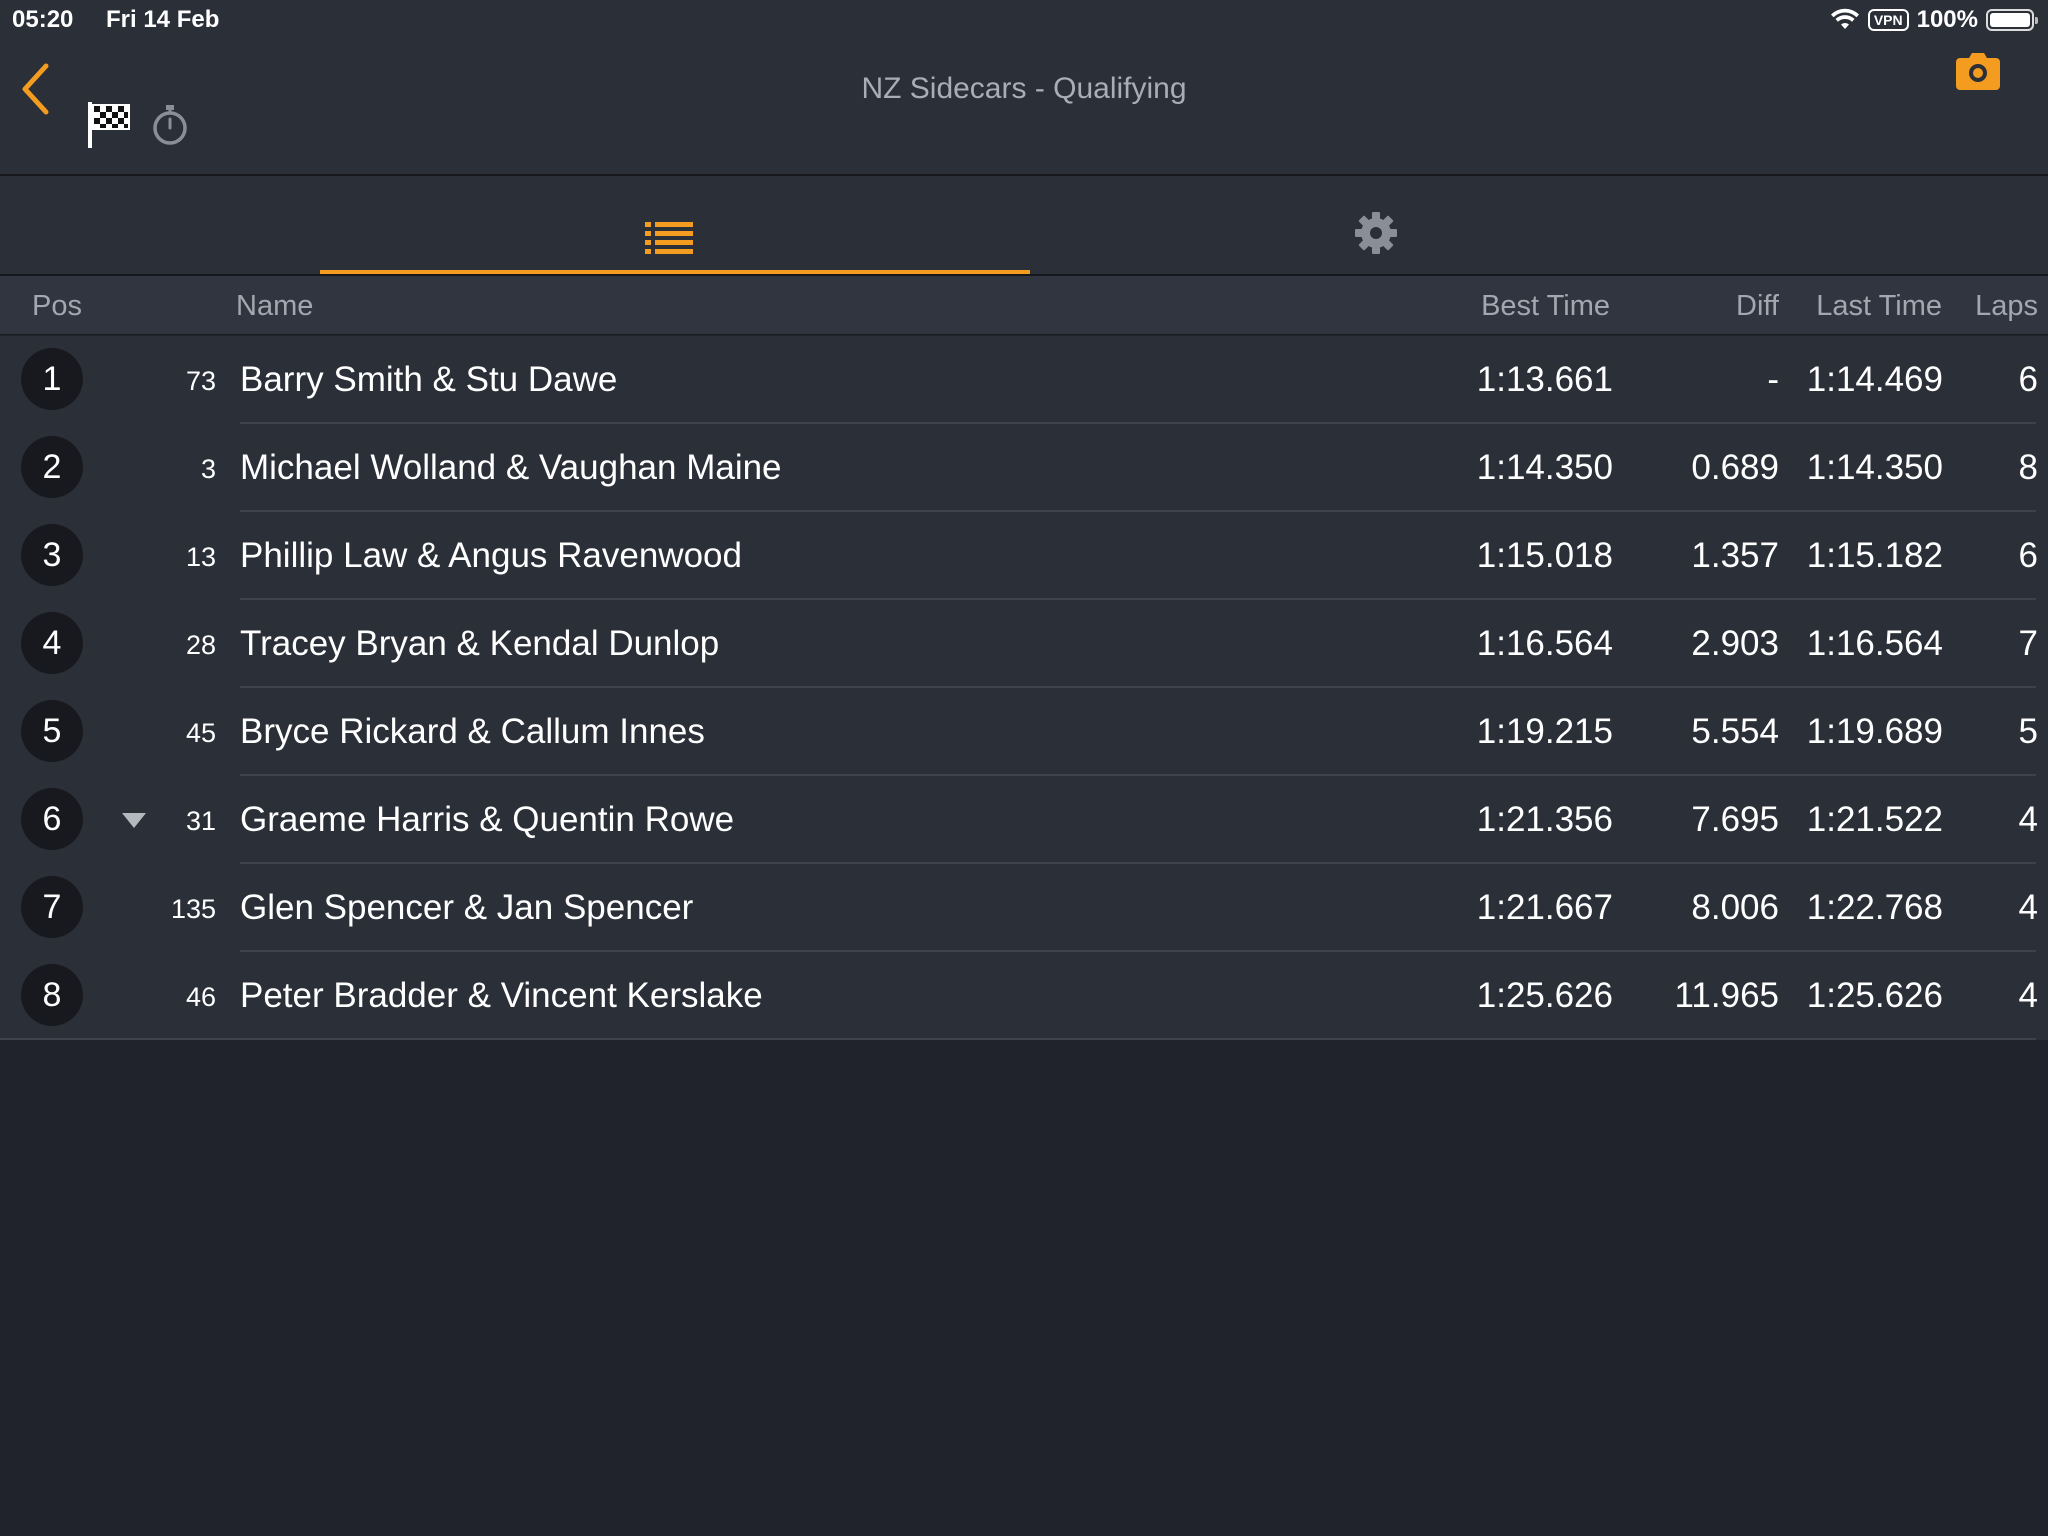  I want to click on position-badge: 8, so click(52, 995).